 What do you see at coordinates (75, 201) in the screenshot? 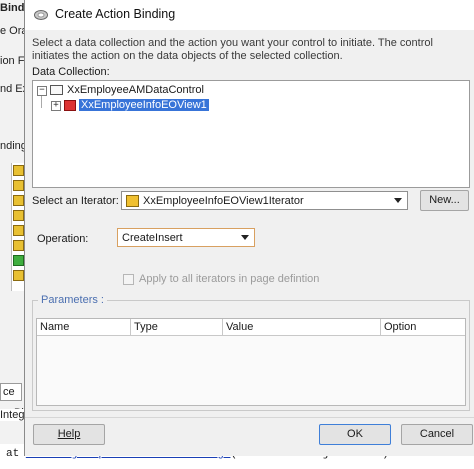
I see `iterator-label: Select an Iterator:` at bounding box center [75, 201].